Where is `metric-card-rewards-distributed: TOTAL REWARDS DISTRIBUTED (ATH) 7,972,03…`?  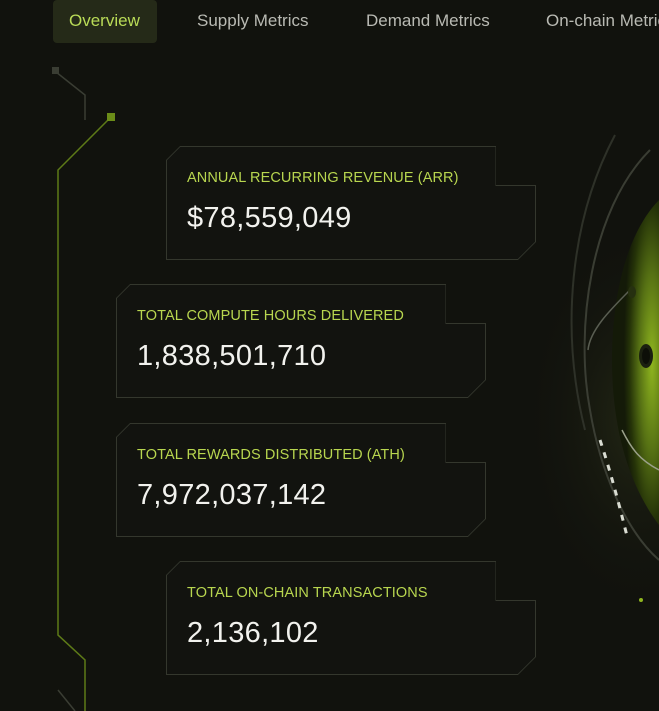 metric-card-rewards-distributed: TOTAL REWARDS DISTRIBUTED (ATH) 7,972,03… is located at coordinates (301, 480).